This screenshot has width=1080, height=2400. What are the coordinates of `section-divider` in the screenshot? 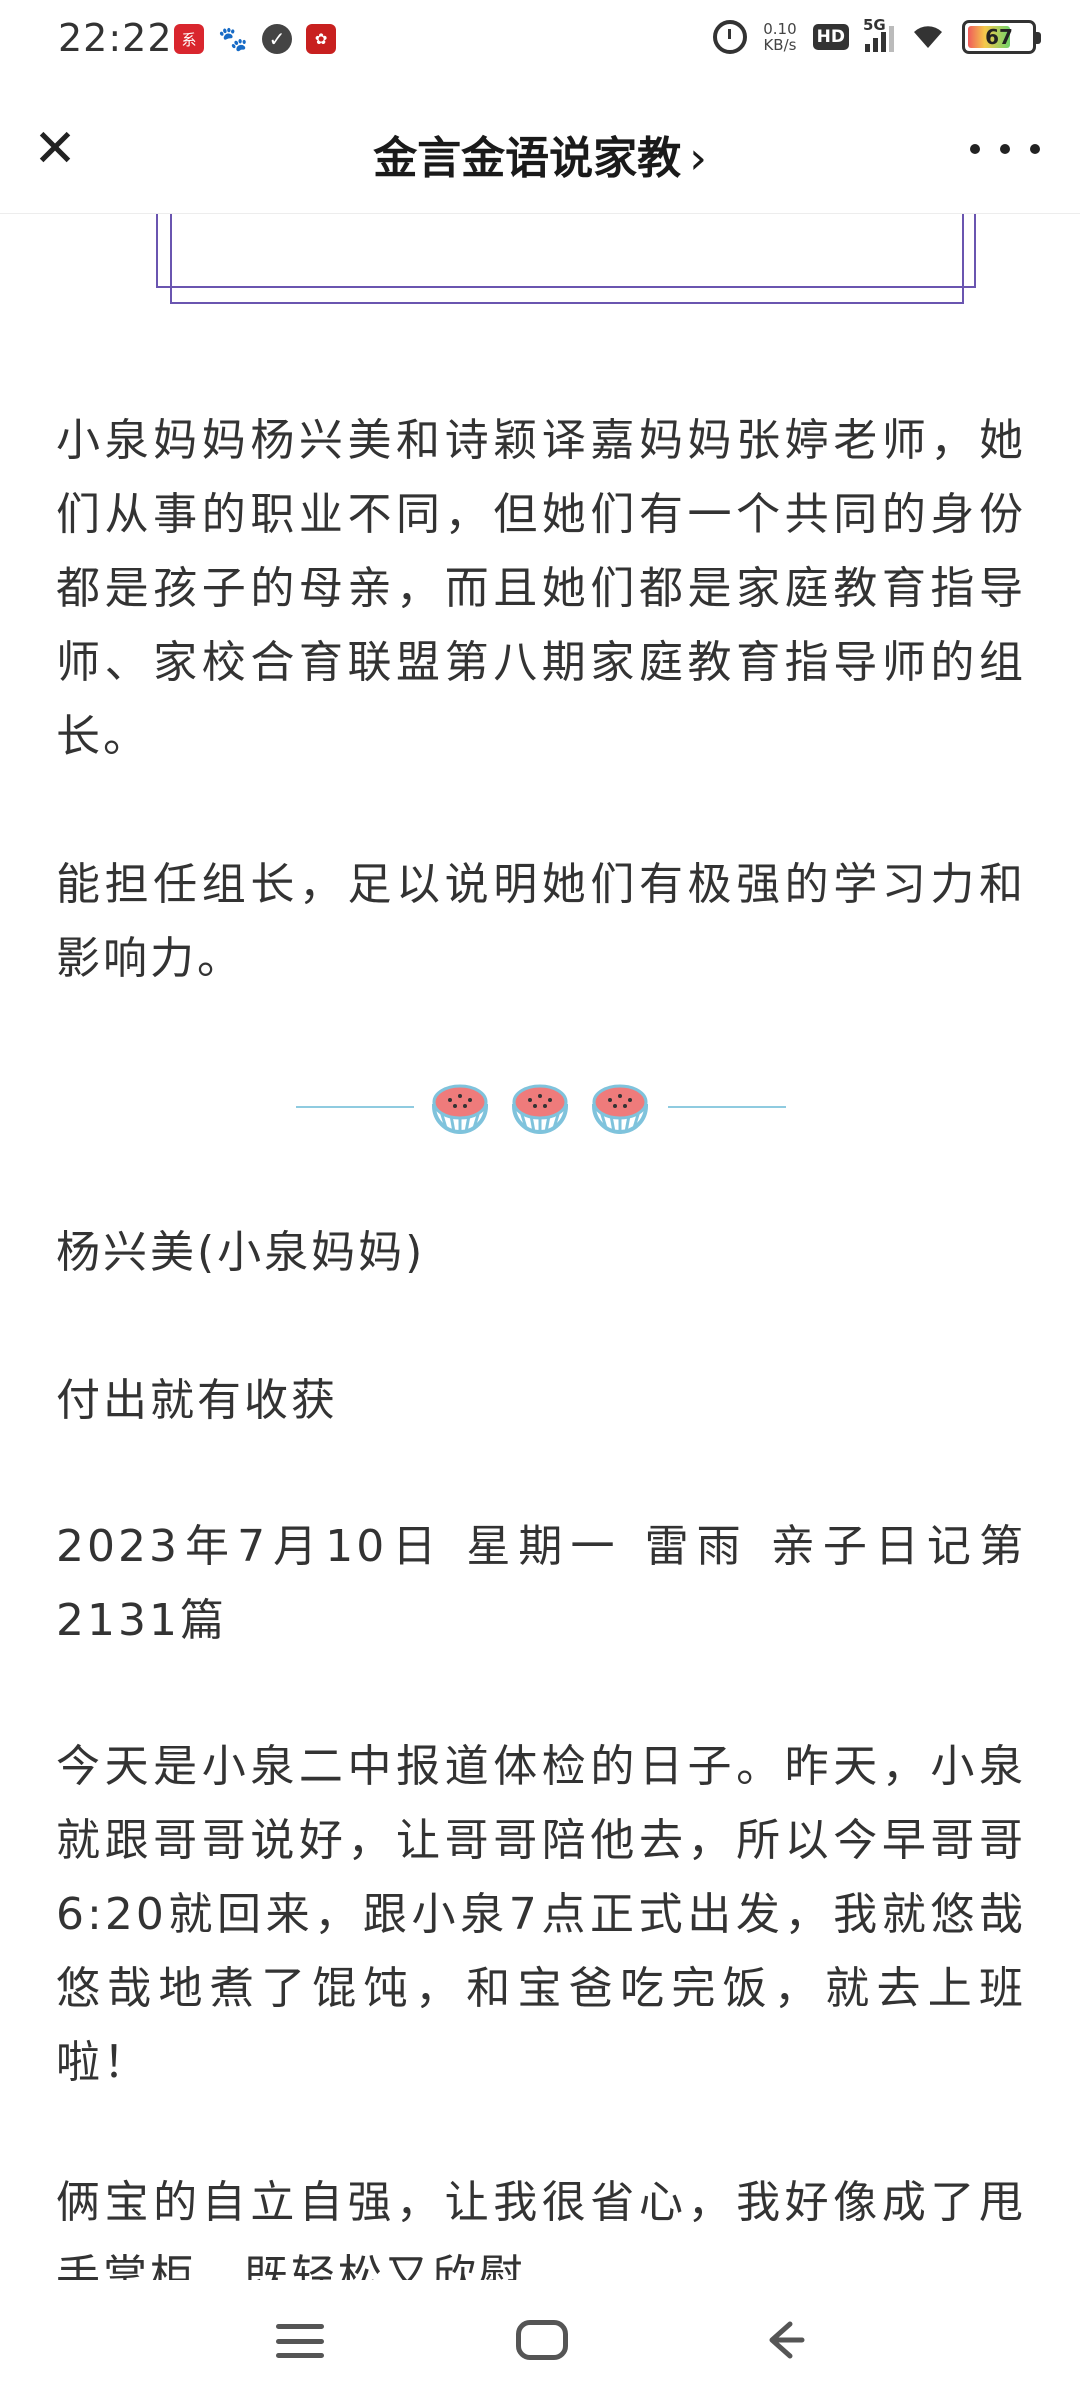 It's located at (541, 1107).